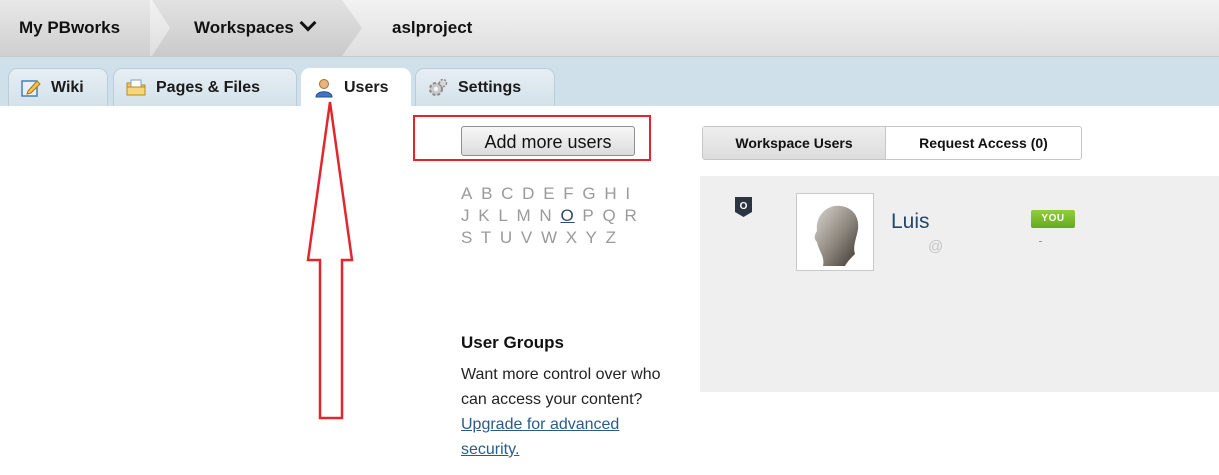 The height and width of the screenshot is (475, 1219). Describe the element at coordinates (31, 88) in the screenshot. I see `wiki-edit-icon` at that location.